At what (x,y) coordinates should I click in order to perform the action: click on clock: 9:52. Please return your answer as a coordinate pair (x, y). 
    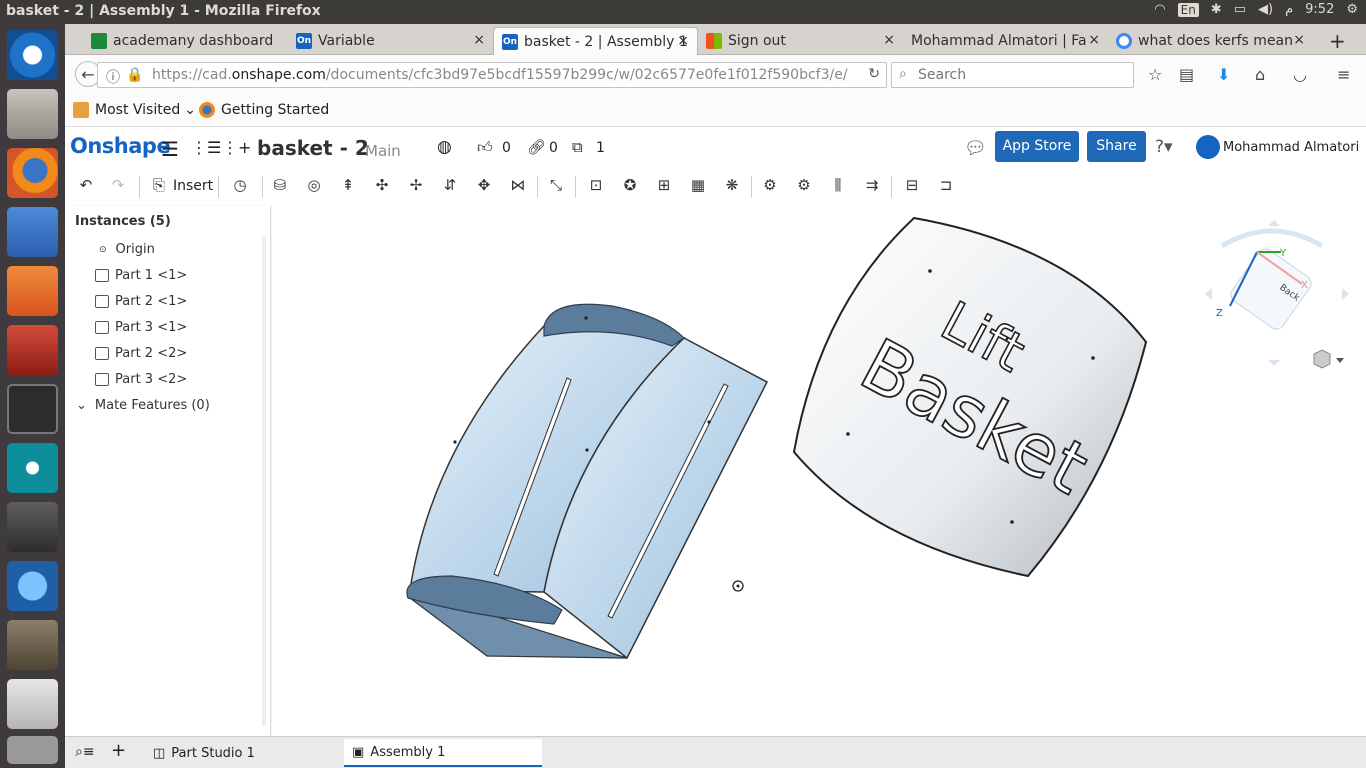
    Looking at the image, I should click on (1319, 9).